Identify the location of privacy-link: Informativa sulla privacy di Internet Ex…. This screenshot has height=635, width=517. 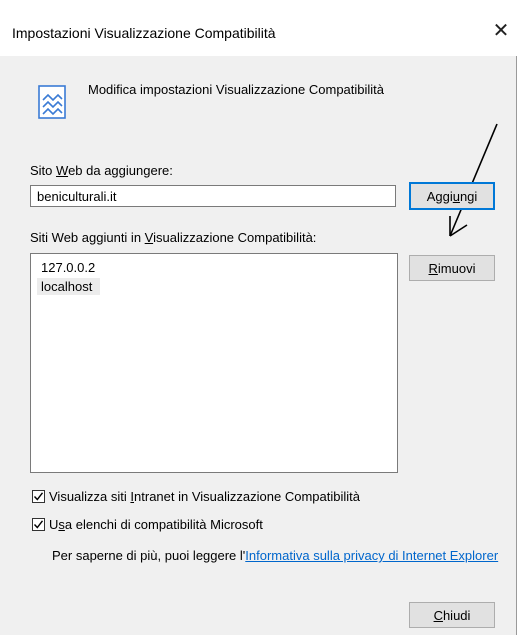
(371, 555).